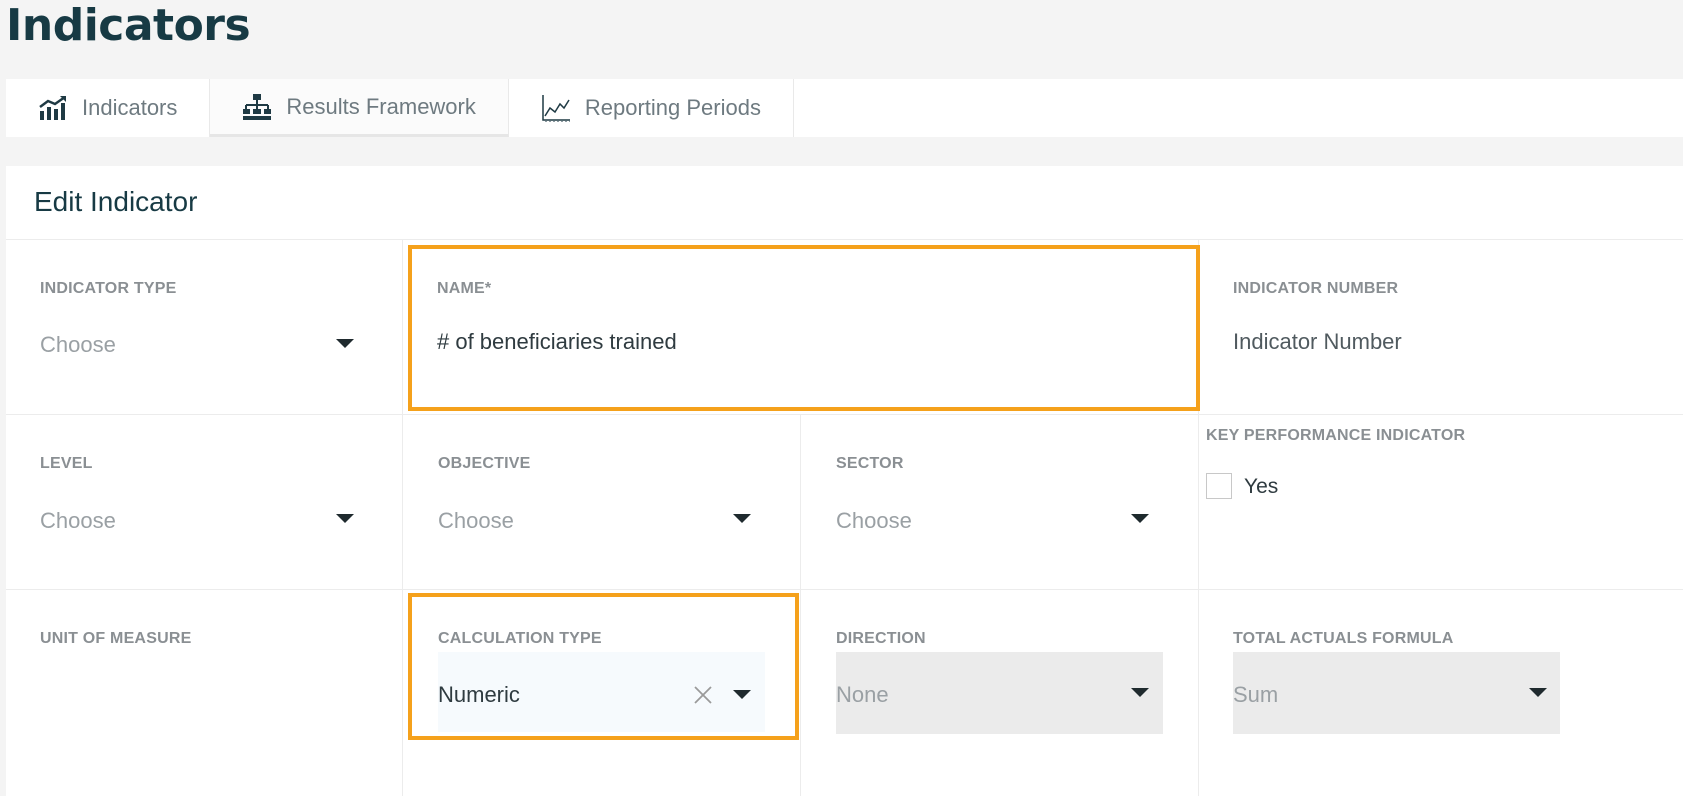 Image resolution: width=1683 pixels, height=796 pixels. Describe the element at coordinates (1441, 327) in the screenshot. I see `indicator-number-field: INDICATOR NUMBER Indicator Number` at that location.